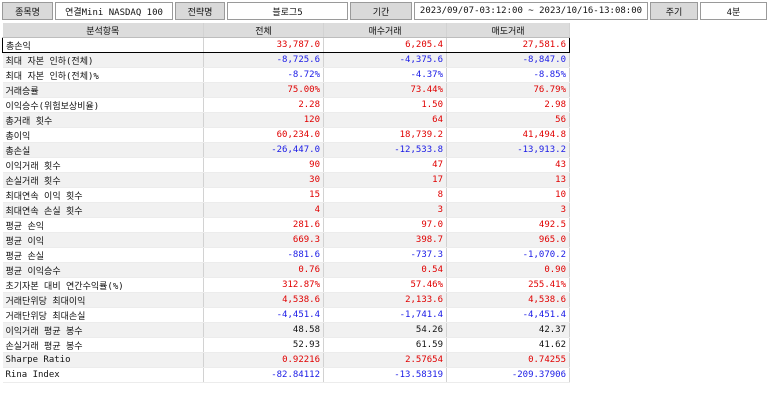  I want to click on column-header-sell: 매도거래, so click(508, 30).